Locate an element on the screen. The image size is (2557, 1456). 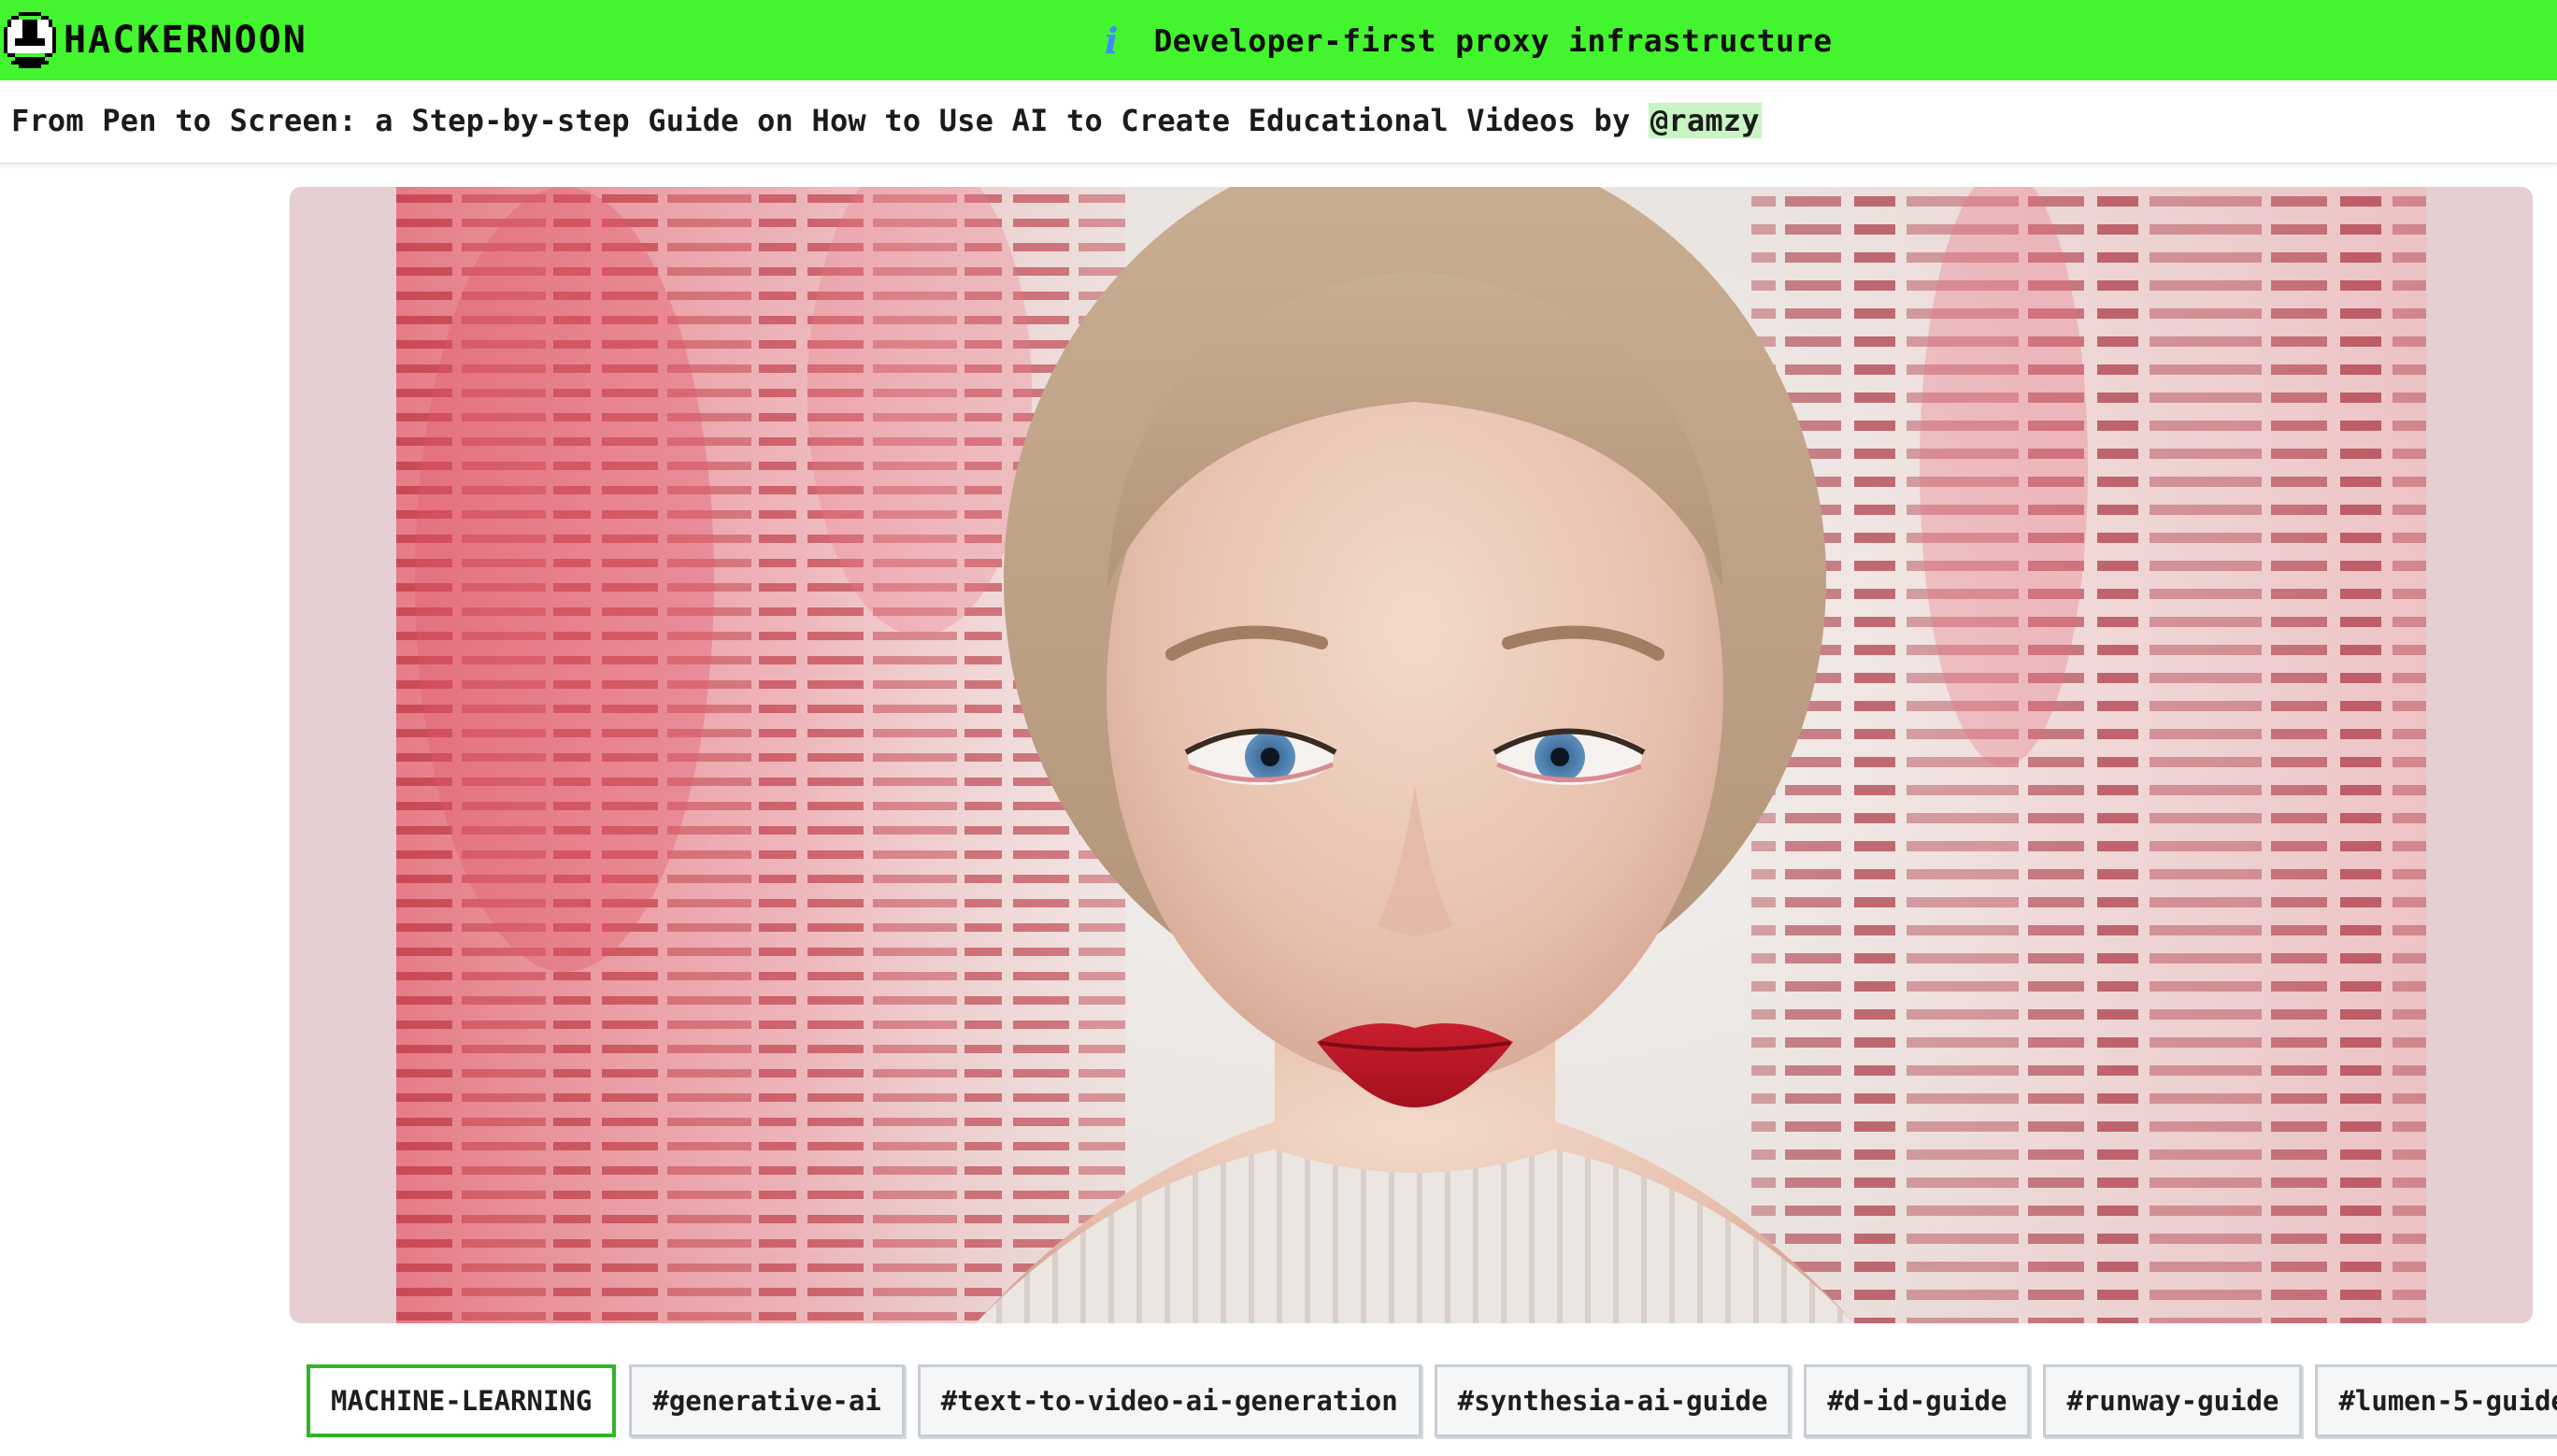
tag-d-id-guide: #d-id-guide is located at coordinates (1918, 1400).